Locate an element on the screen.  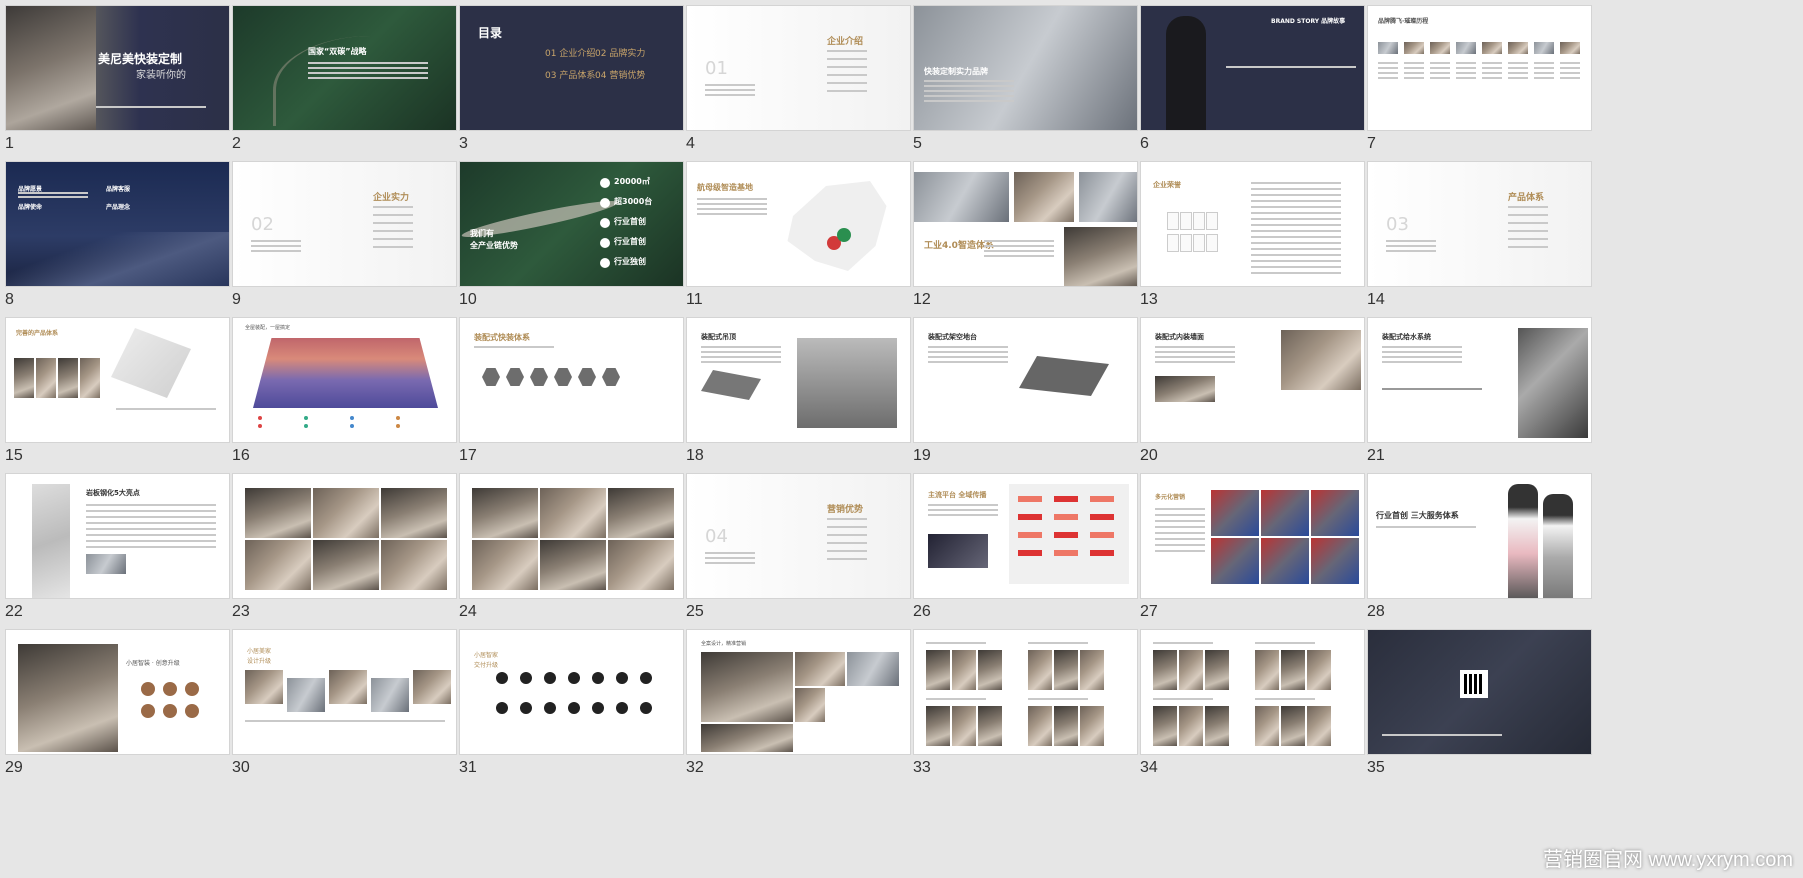
slide-text: 航母级智造基地 is located at coordinates (725, 187).